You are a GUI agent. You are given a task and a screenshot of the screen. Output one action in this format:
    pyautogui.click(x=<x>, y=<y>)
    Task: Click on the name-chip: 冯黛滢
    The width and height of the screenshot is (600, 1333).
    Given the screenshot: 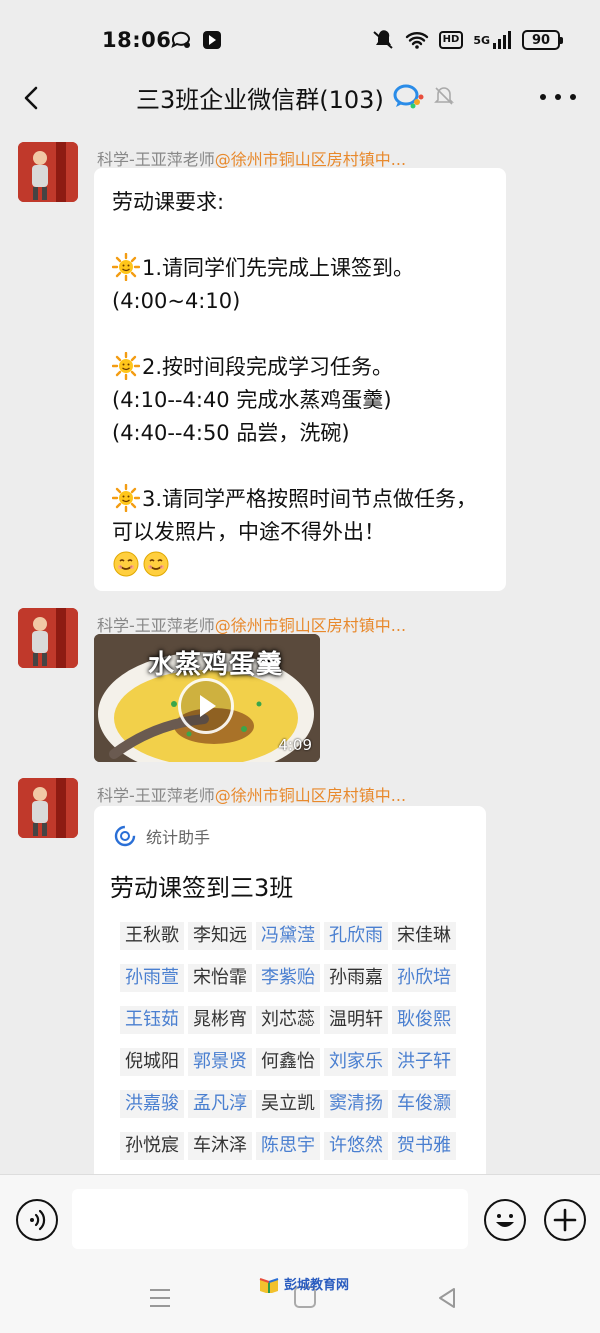 What is the action you would take?
    pyautogui.click(x=288, y=936)
    